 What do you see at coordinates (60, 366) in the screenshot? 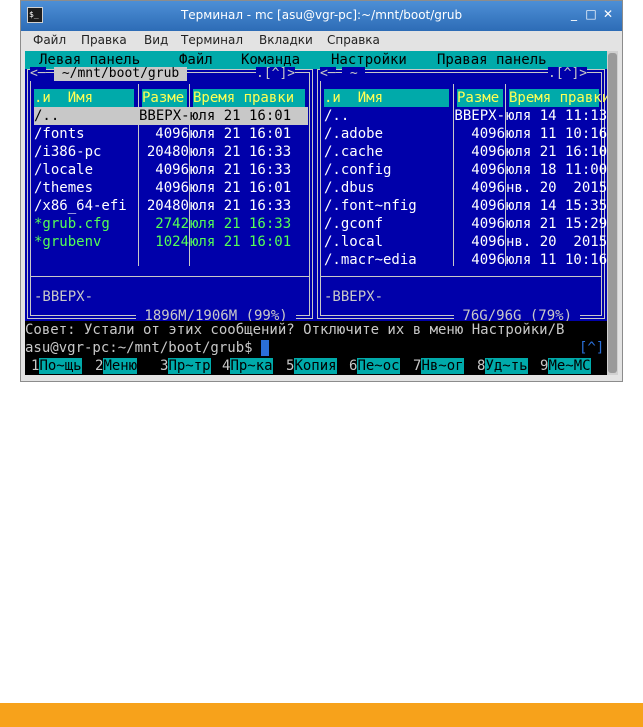
I see `fkey-label: По~щь` at bounding box center [60, 366].